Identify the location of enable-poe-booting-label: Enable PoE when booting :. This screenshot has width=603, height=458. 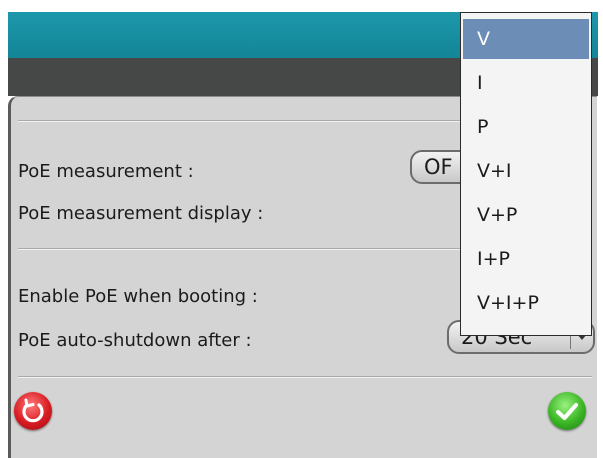
(138, 296).